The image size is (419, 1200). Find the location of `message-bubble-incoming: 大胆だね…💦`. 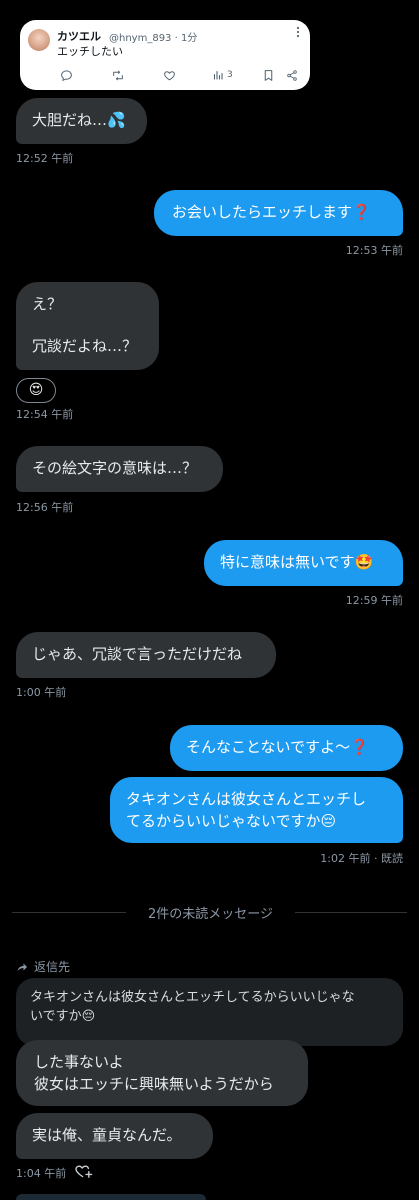

message-bubble-incoming: 大胆だね…💦 is located at coordinates (81, 121).